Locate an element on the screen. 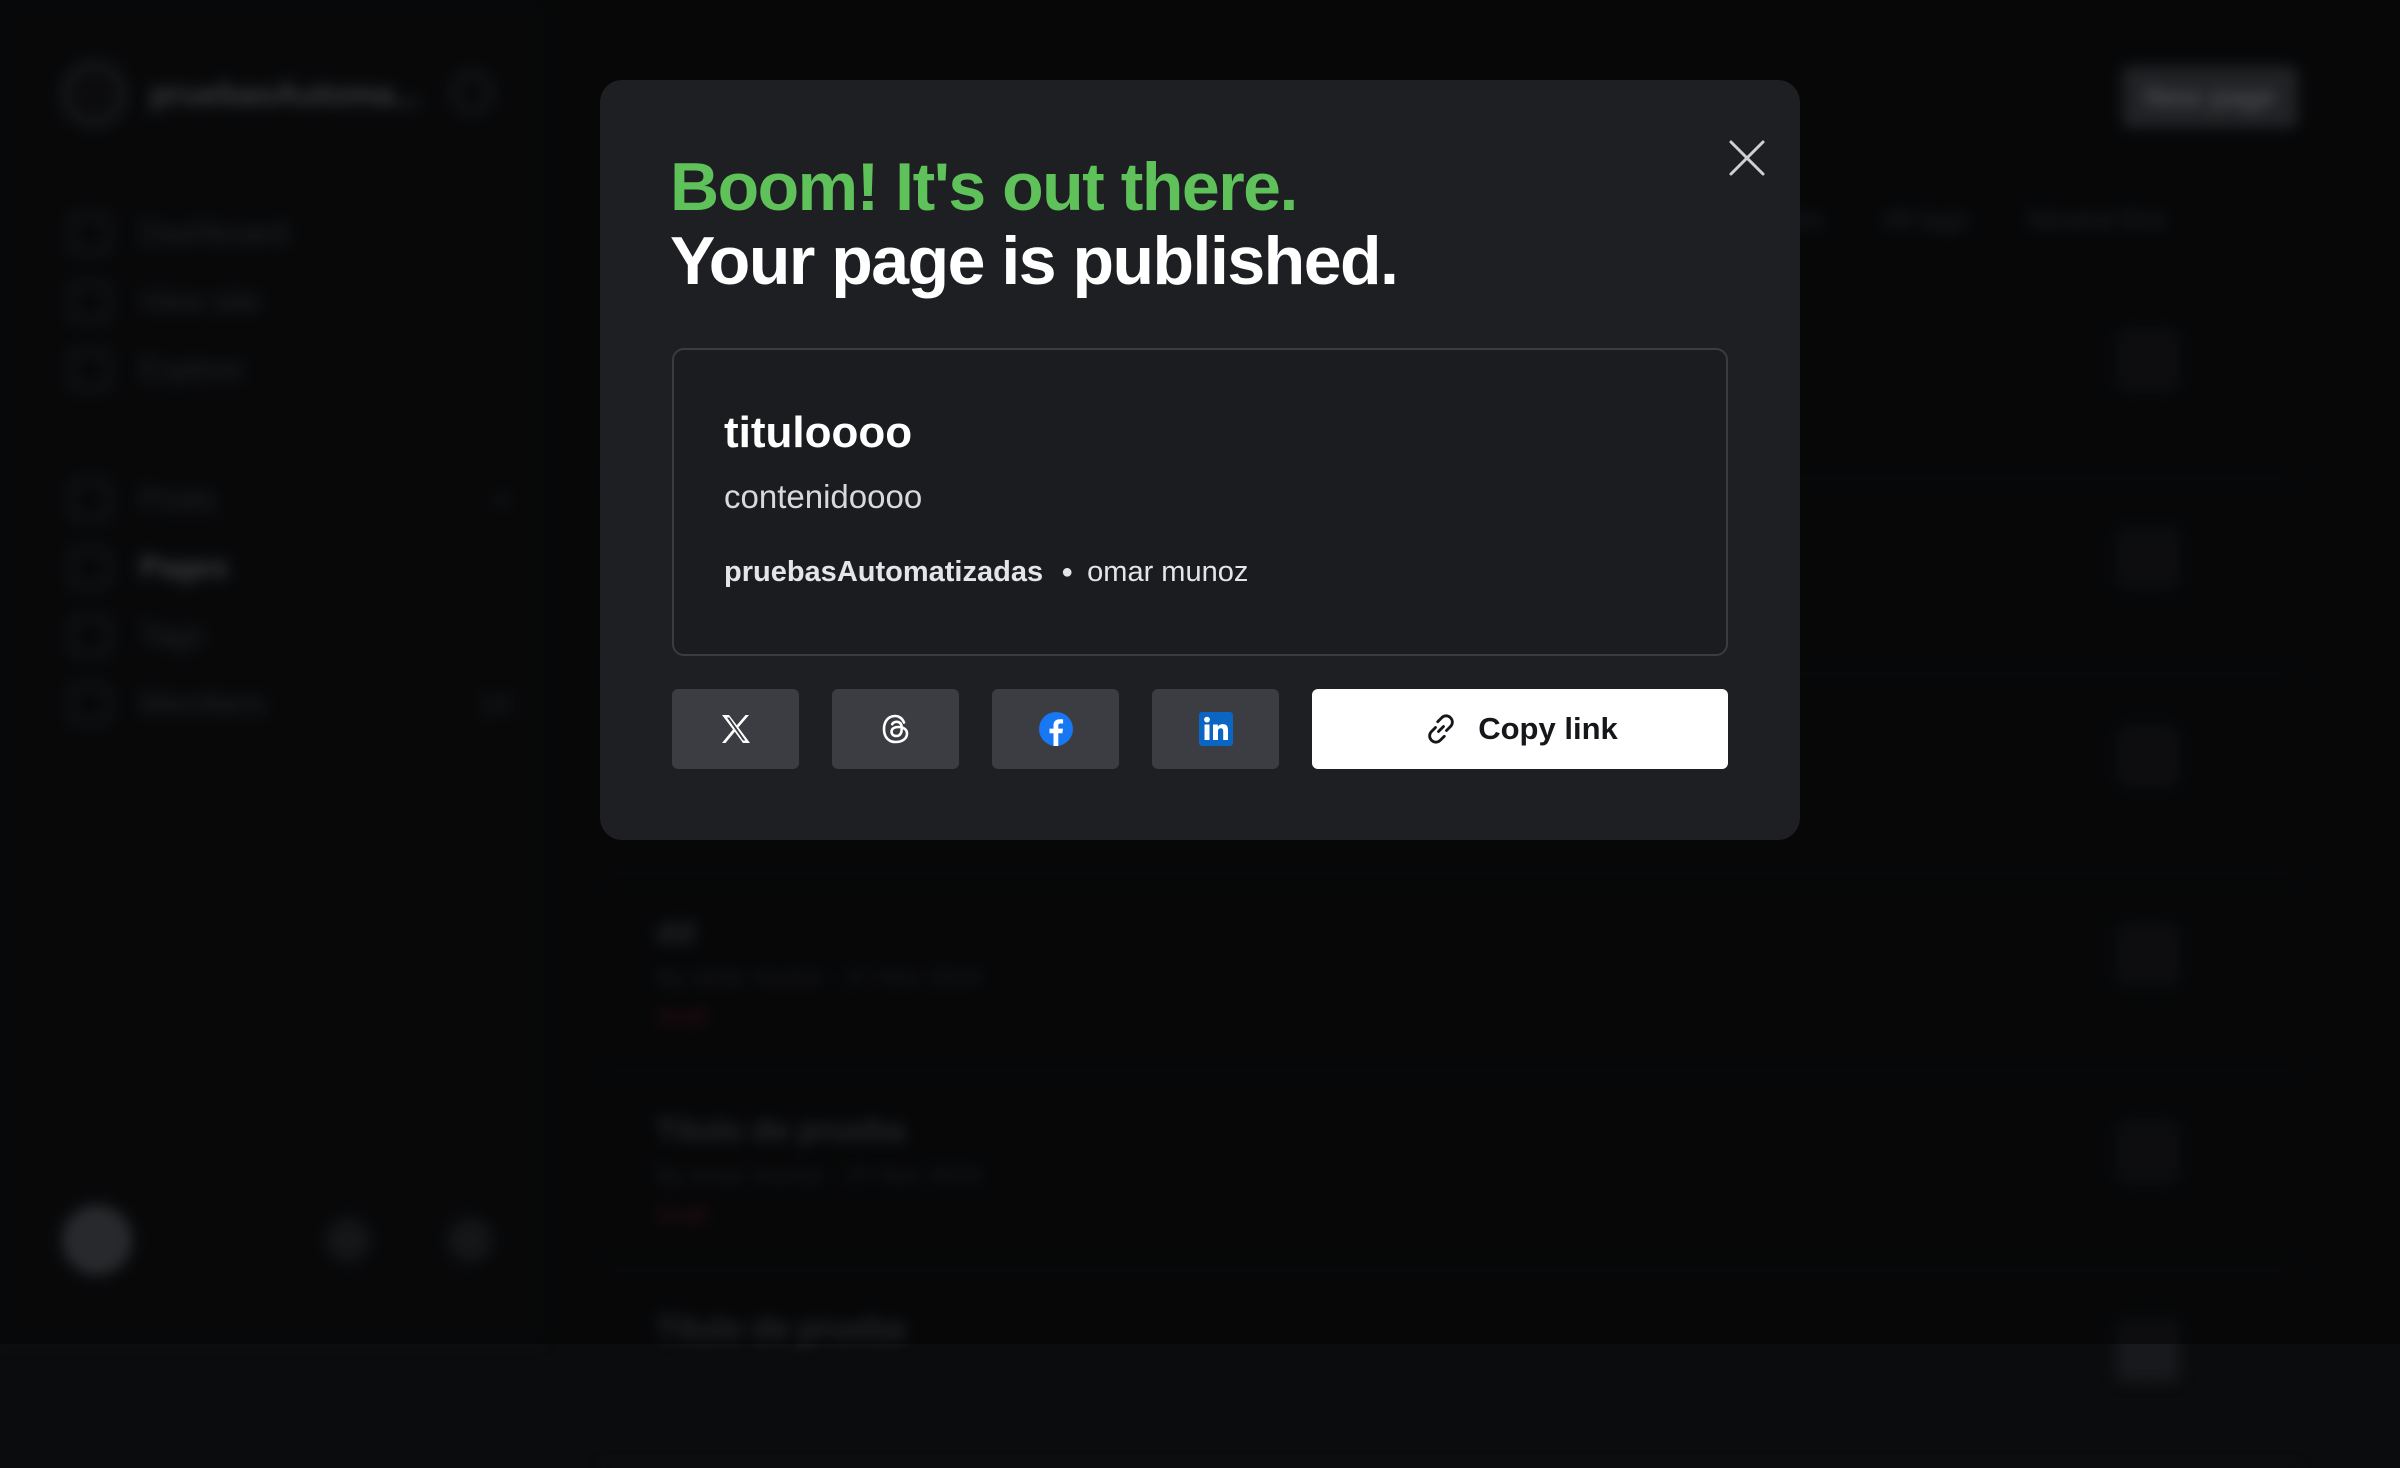 The width and height of the screenshot is (2400, 1468). share-x-button is located at coordinates (735, 729).